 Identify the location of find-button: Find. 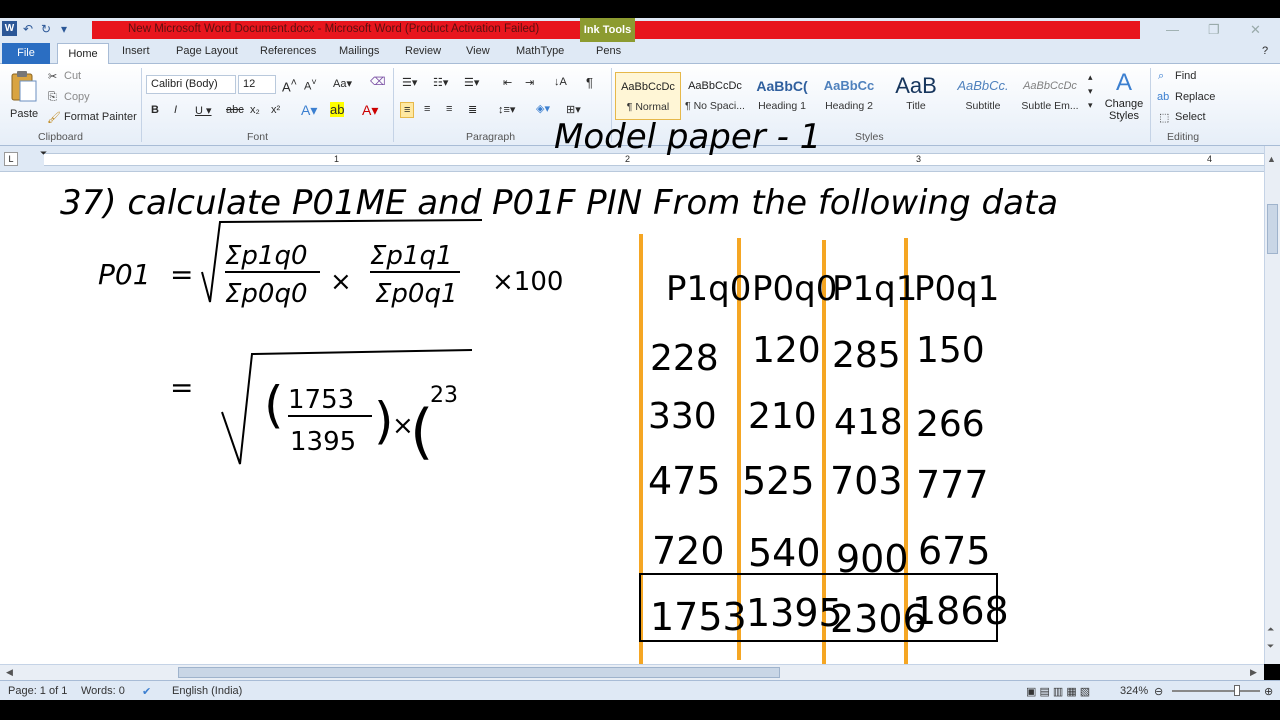
(1185, 76).